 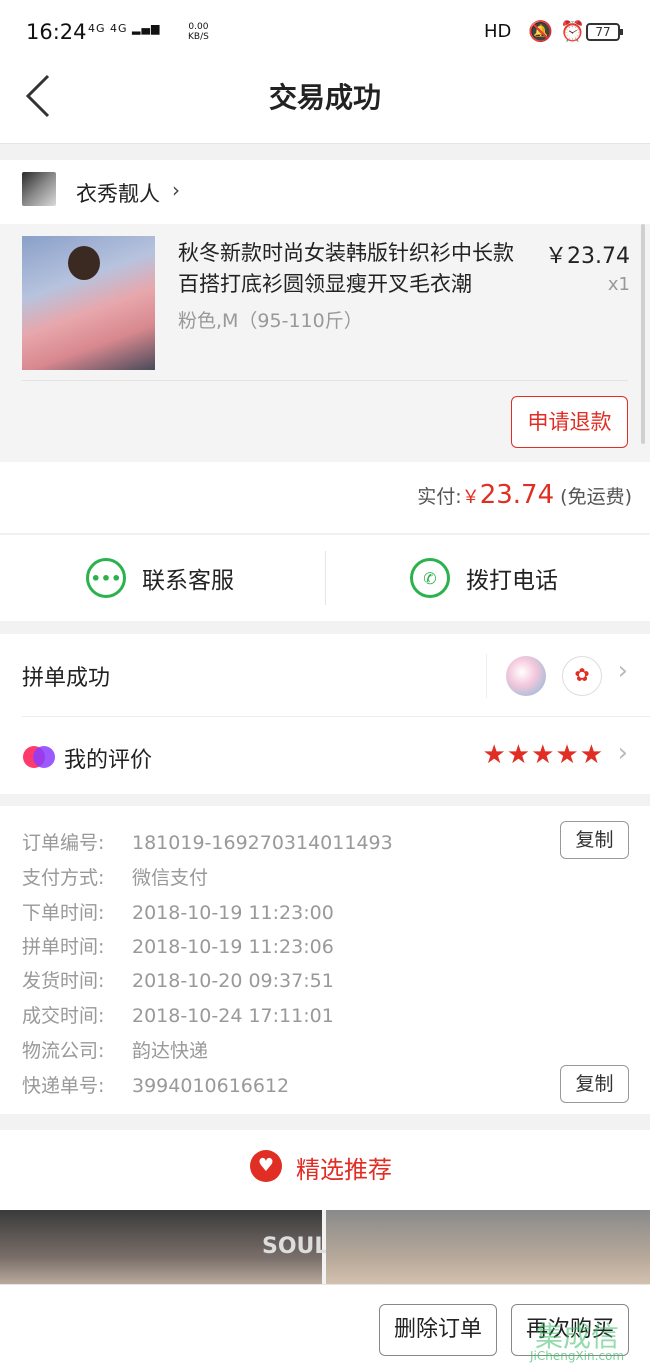 What do you see at coordinates (63, 878) in the screenshot?
I see `payment-method-key: 支付方式:` at bounding box center [63, 878].